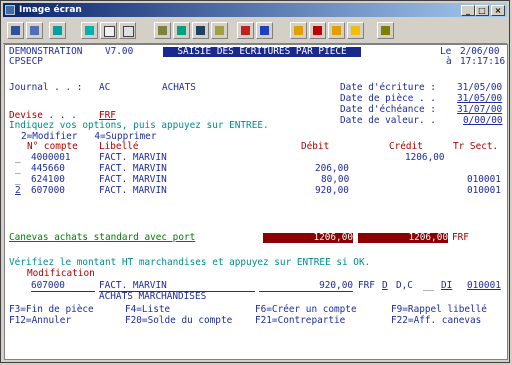 Image resolution: width=512 pixels, height=365 pixels. Describe the element at coordinates (446, 286) in the screenshot. I see `modif-code-field: DI` at that location.